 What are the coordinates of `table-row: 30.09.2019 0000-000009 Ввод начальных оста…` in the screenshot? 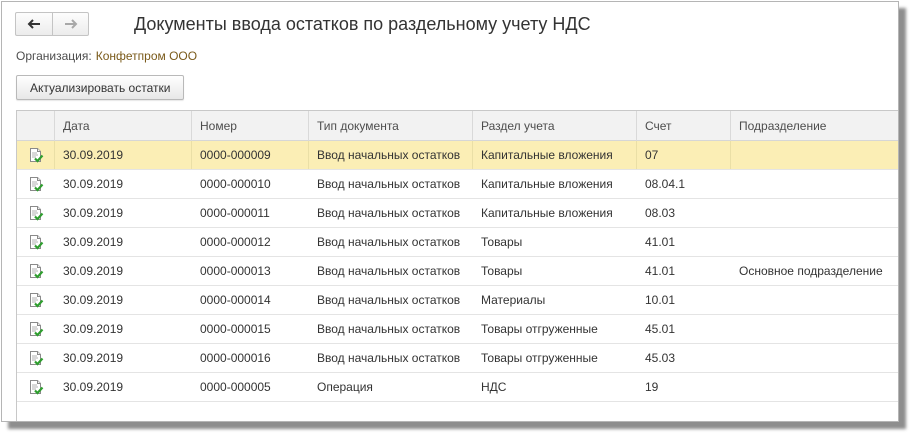 It's located at (457, 155).